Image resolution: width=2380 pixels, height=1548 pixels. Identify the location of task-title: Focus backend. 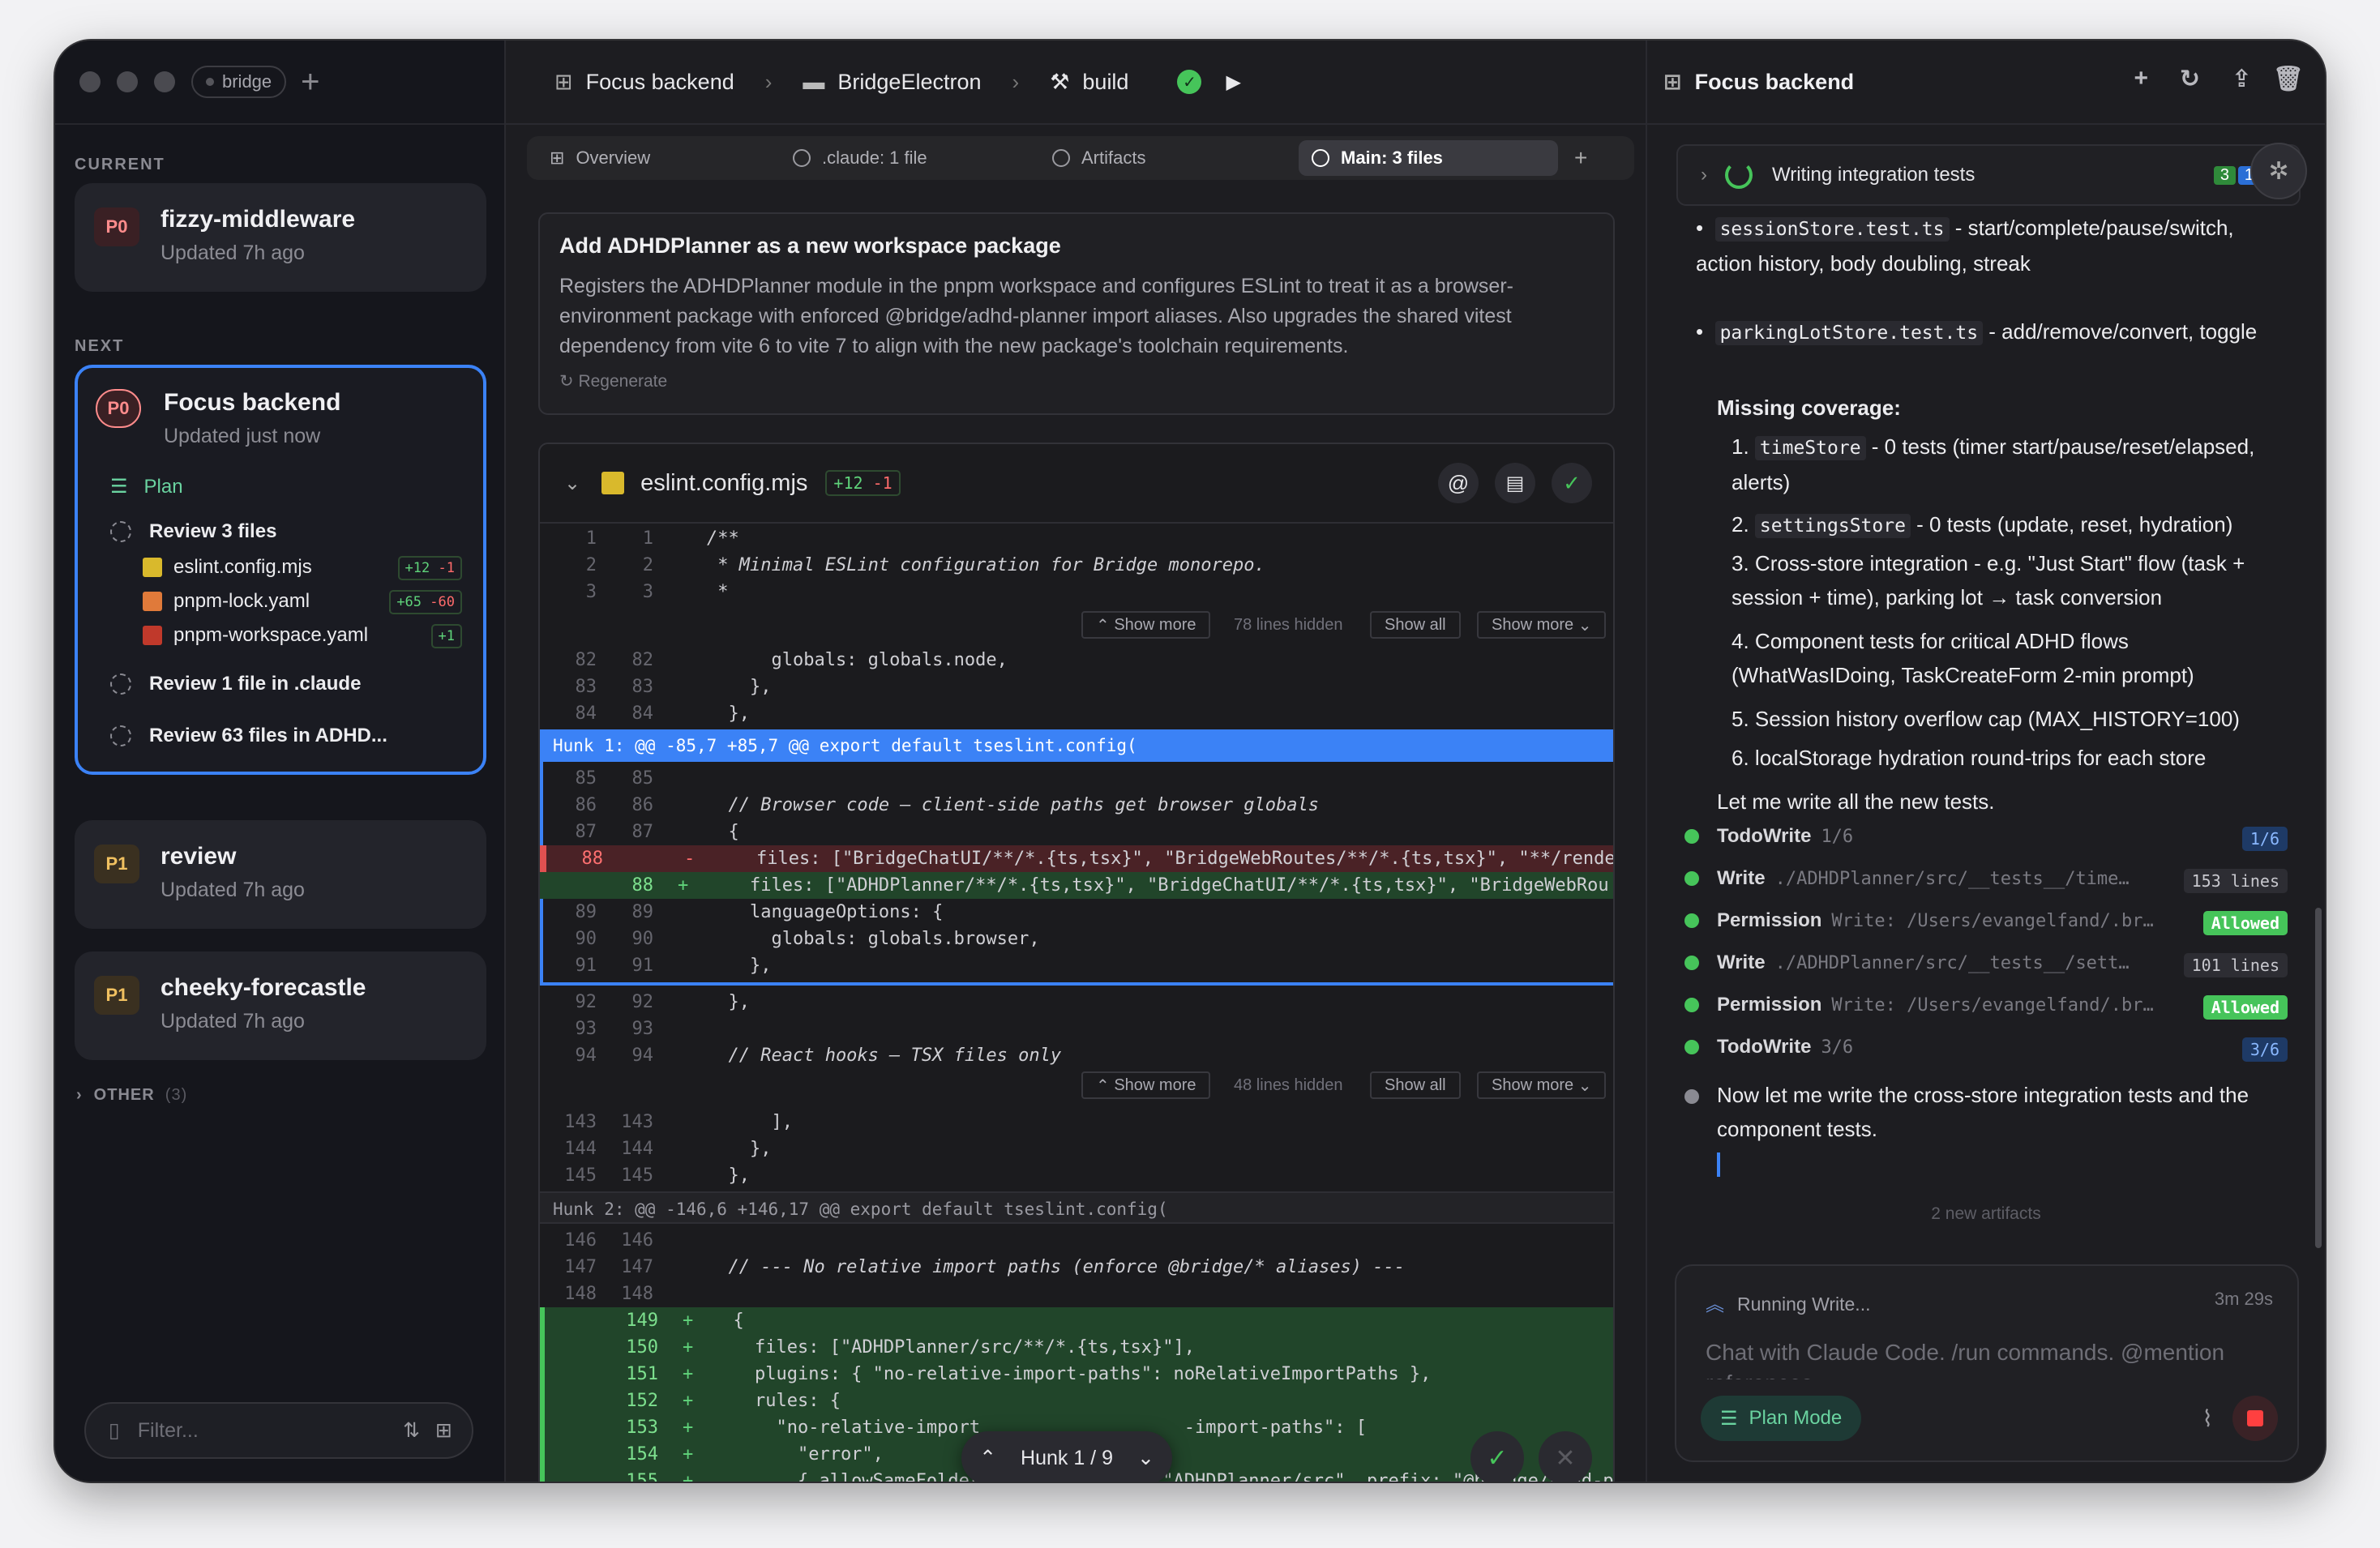
(253, 402).